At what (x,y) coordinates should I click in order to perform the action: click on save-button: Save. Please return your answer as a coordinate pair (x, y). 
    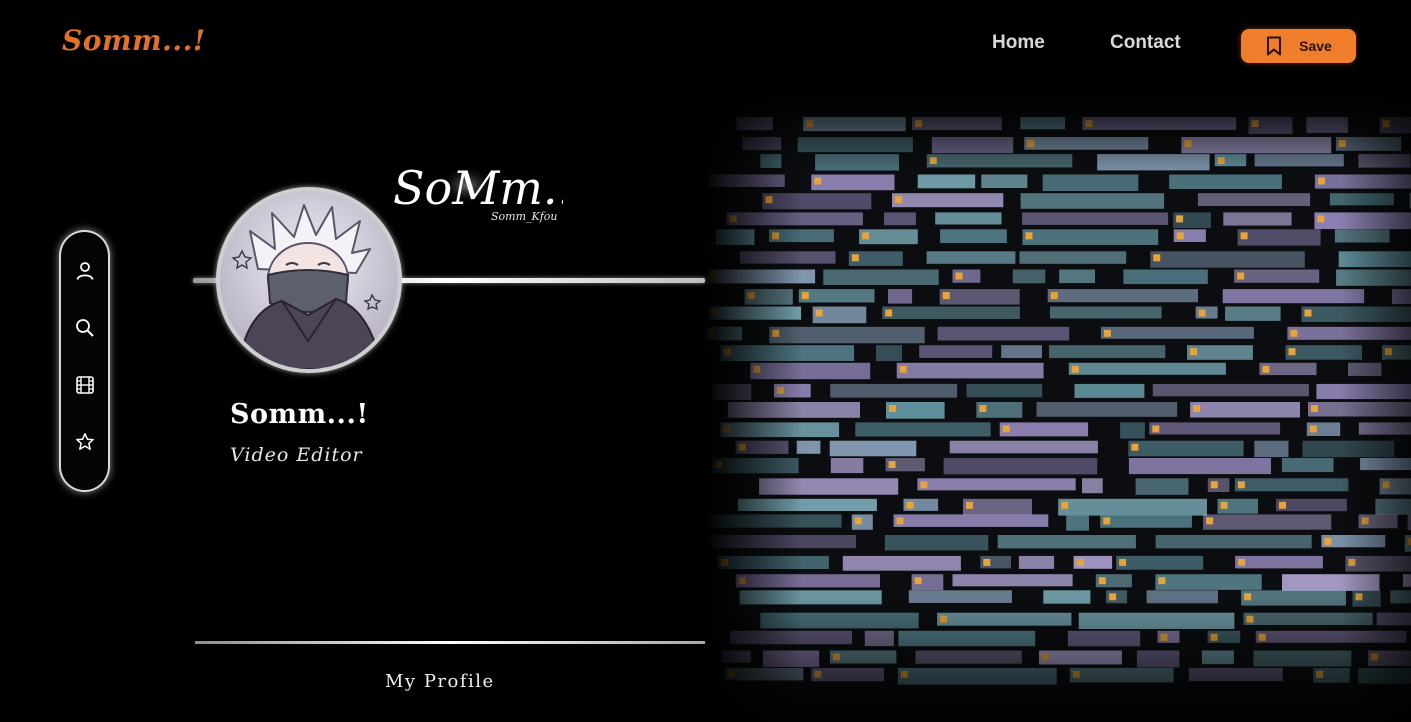
    Looking at the image, I should click on (1298, 46).